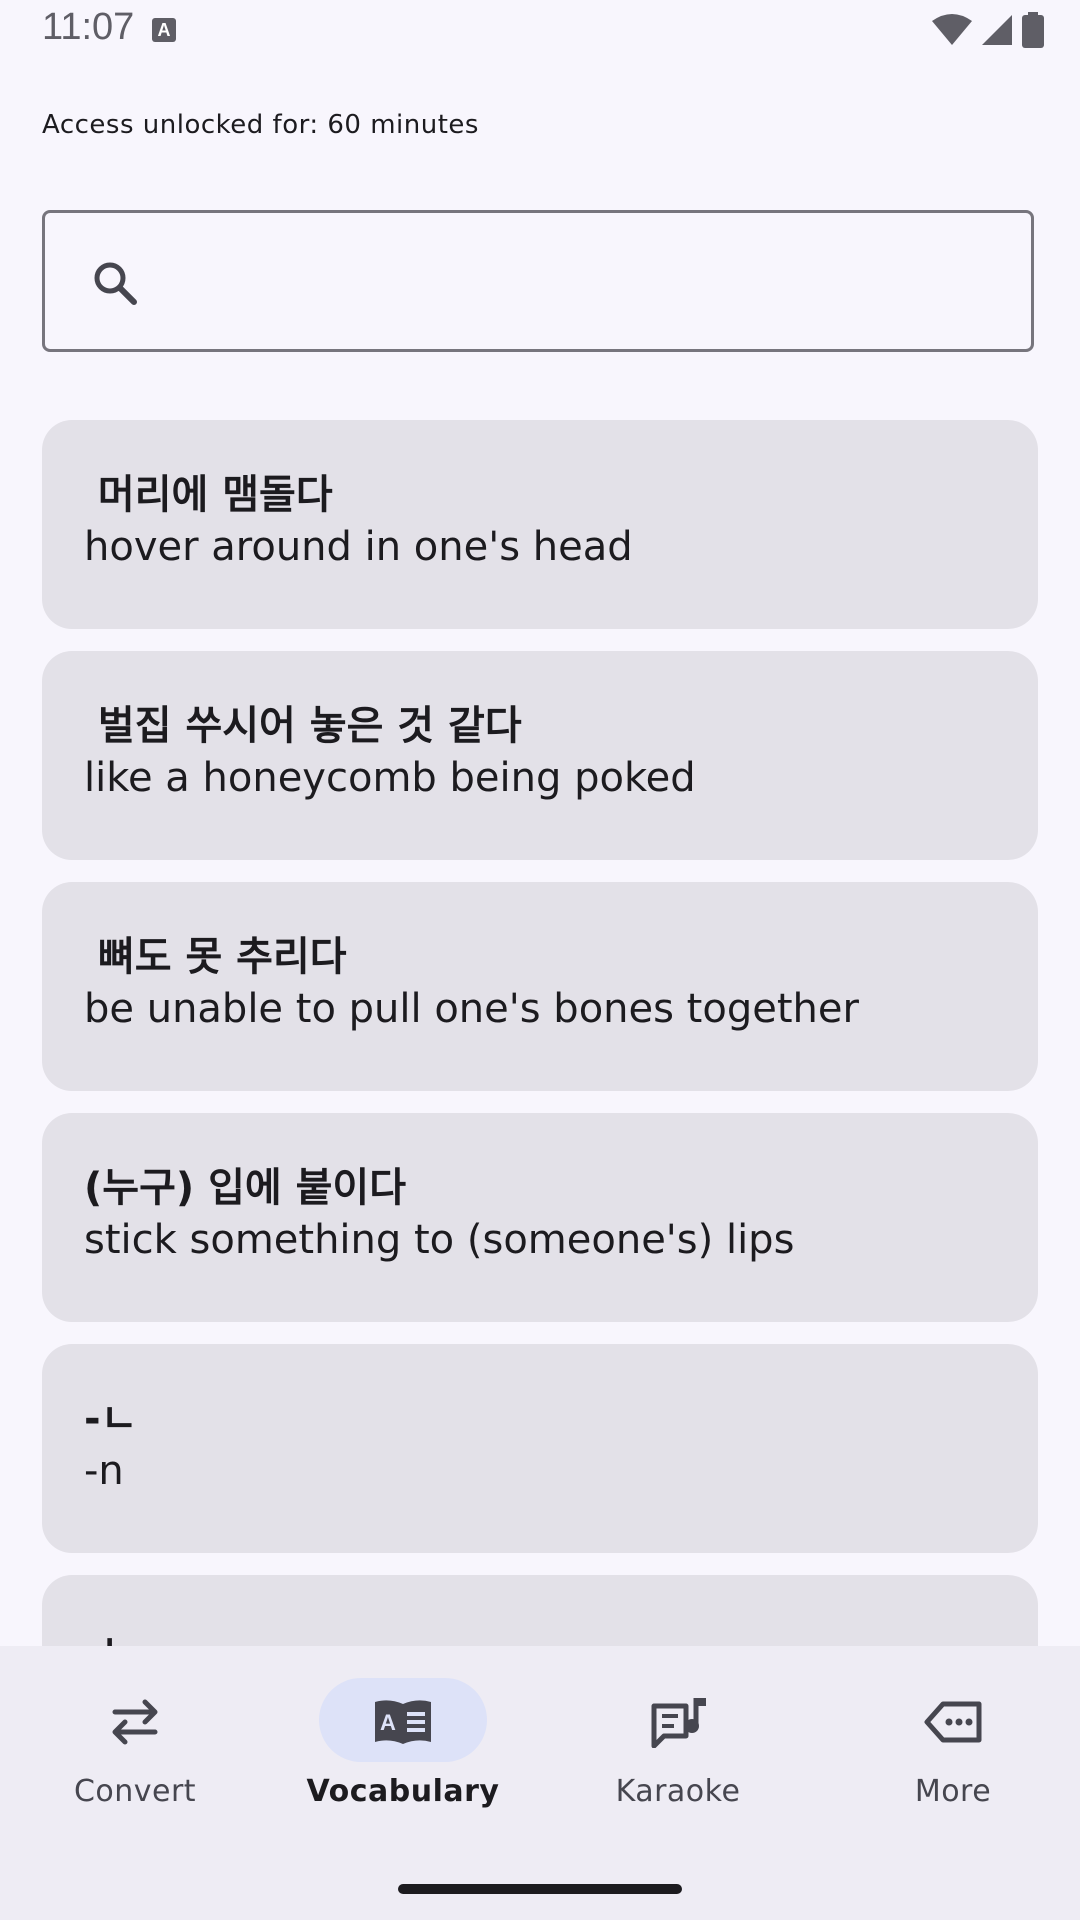 This screenshot has height=1920, width=1080. I want to click on vocab-card: -ㄴ -n, so click(540, 1448).